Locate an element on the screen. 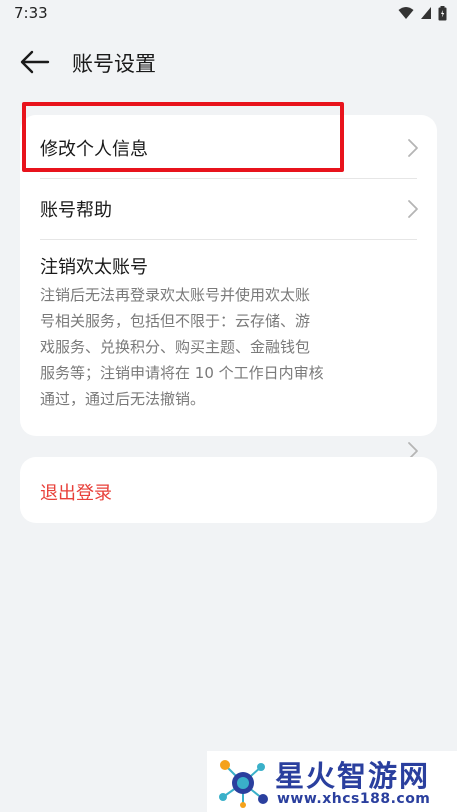 This screenshot has width=457, height=812. watermark: 星火智游网 www.xhcs188.com is located at coordinates (332, 781).